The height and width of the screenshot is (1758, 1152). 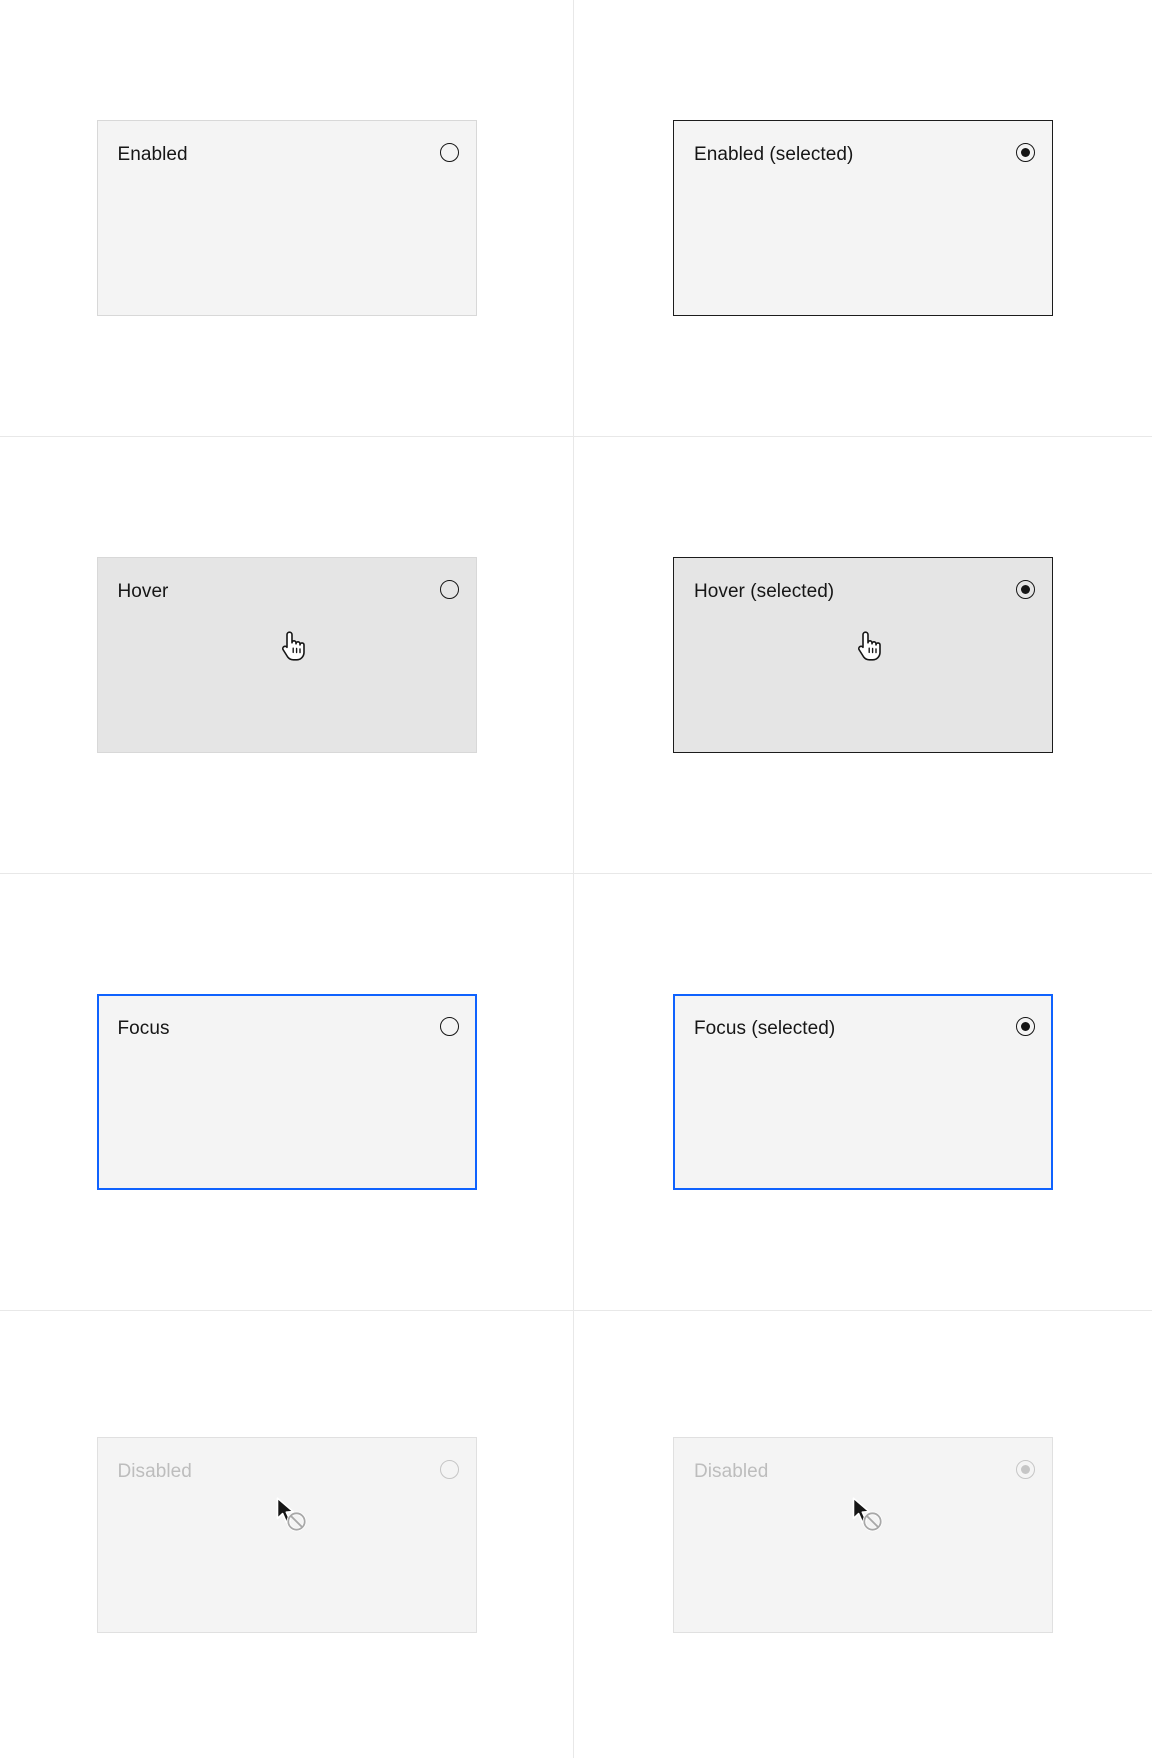 I want to click on tile-label: Focus, so click(x=143, y=1028).